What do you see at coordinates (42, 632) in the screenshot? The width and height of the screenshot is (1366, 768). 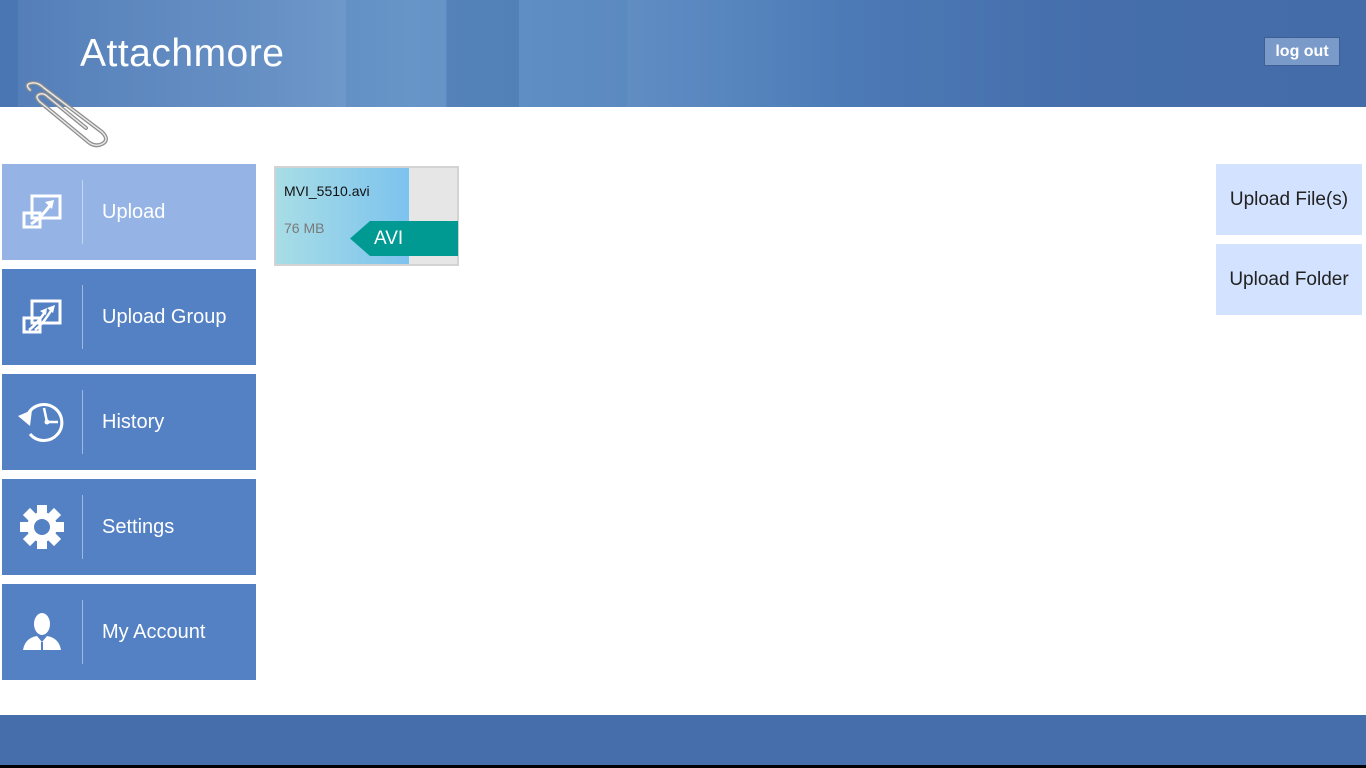 I see `user-icon` at bounding box center [42, 632].